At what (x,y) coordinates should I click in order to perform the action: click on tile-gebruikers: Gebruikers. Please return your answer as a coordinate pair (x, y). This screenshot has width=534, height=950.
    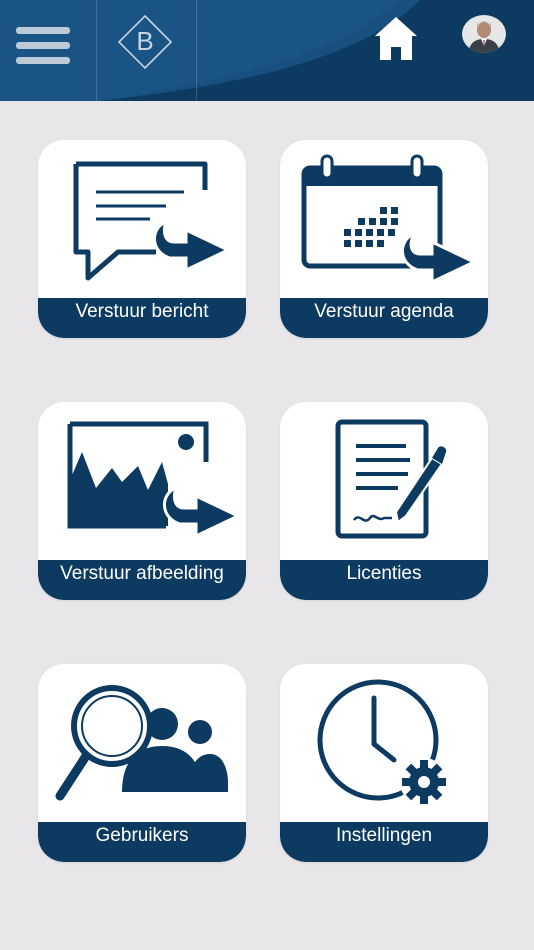
    Looking at the image, I should click on (142, 763).